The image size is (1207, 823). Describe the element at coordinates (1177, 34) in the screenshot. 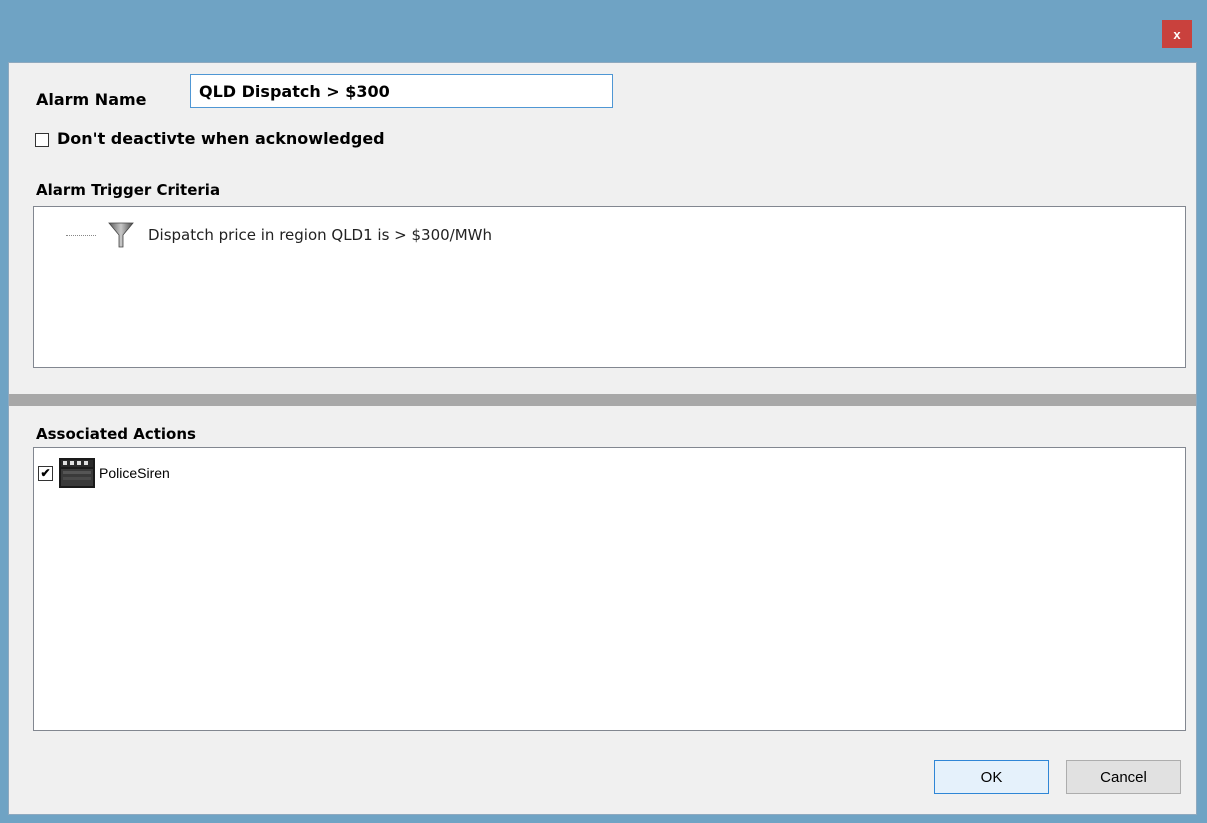

I see `close-button: x` at that location.